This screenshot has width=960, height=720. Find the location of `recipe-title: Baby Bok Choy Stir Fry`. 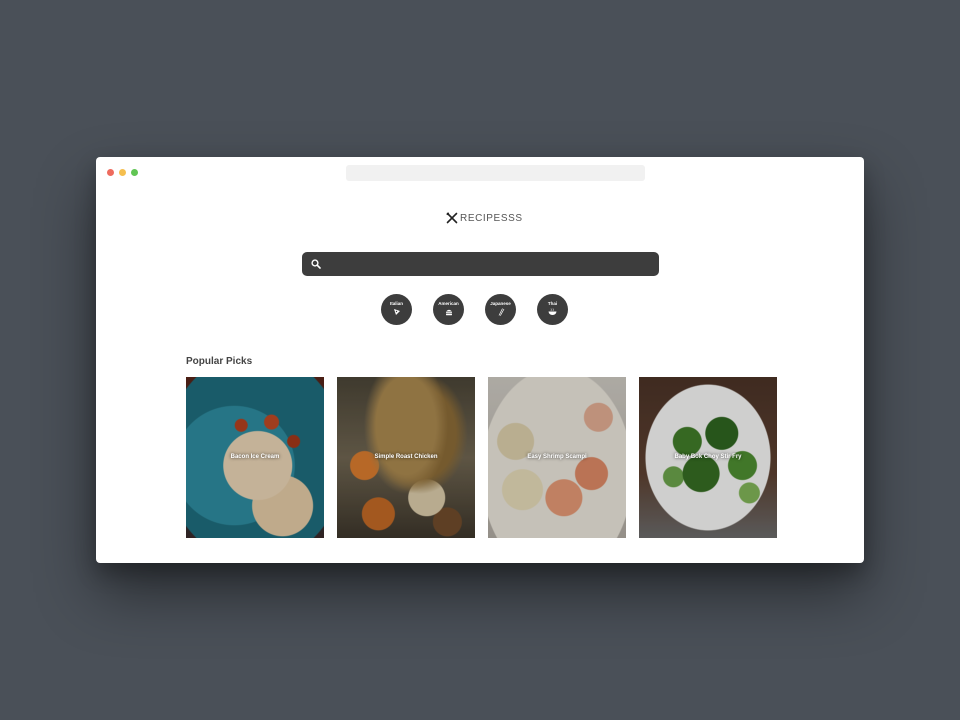

recipe-title: Baby Bok Choy Stir Fry is located at coordinates (708, 457).